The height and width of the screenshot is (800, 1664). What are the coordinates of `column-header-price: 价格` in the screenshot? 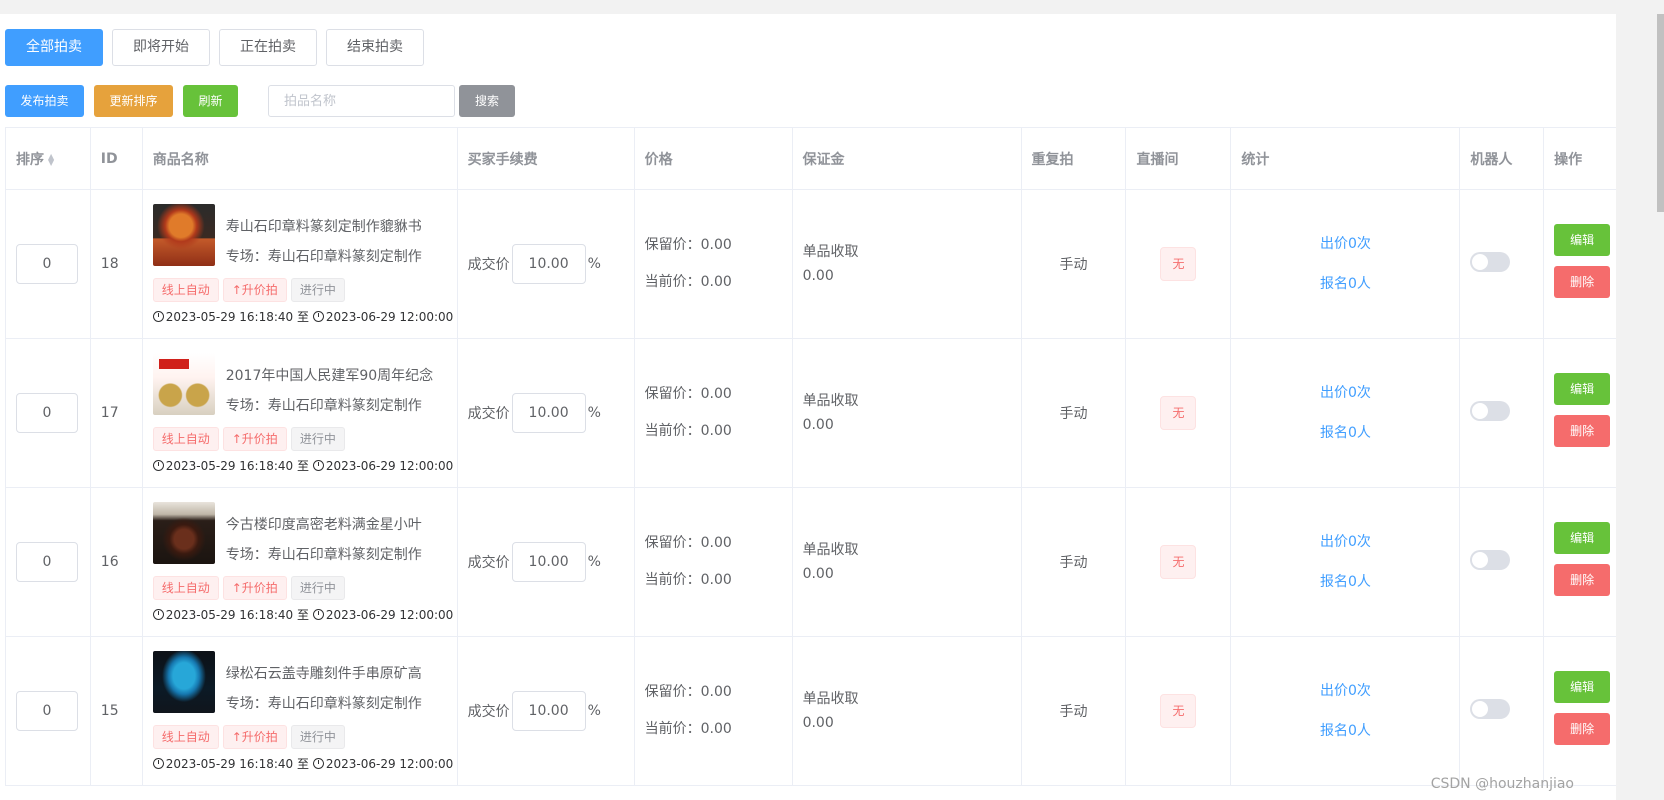 It's located at (713, 158).